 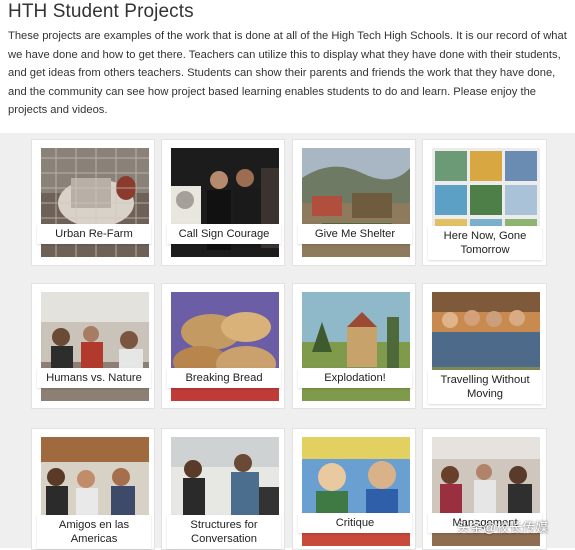 What do you see at coordinates (223, 346) in the screenshot?
I see `project-card-breaking-bread: Breaking Bread` at bounding box center [223, 346].